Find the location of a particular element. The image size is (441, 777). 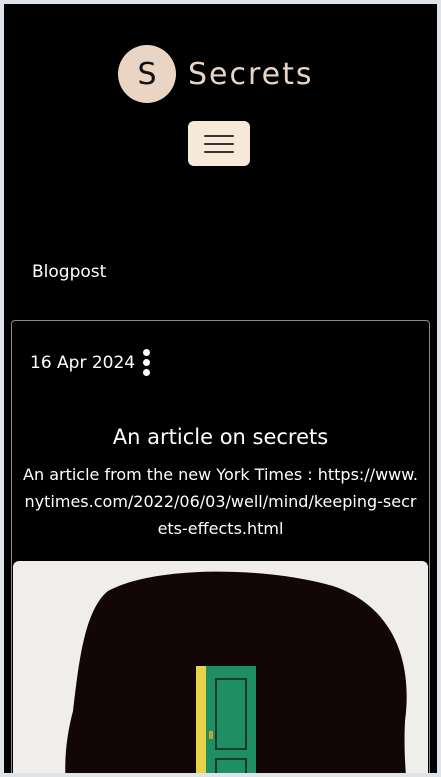

brand-logo: S Secrets is located at coordinates (216, 74).